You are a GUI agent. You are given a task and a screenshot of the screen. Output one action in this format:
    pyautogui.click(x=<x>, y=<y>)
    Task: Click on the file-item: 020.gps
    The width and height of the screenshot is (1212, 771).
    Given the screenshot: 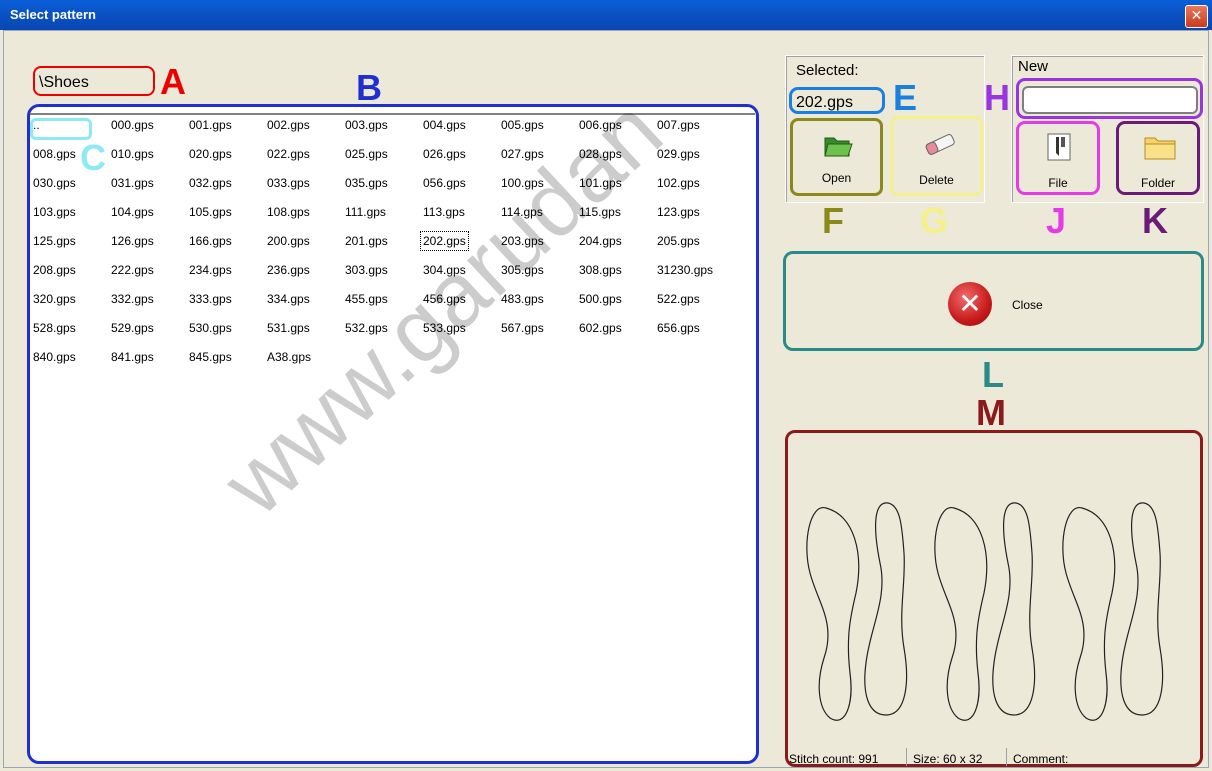 What is the action you would take?
    pyautogui.click(x=210, y=154)
    